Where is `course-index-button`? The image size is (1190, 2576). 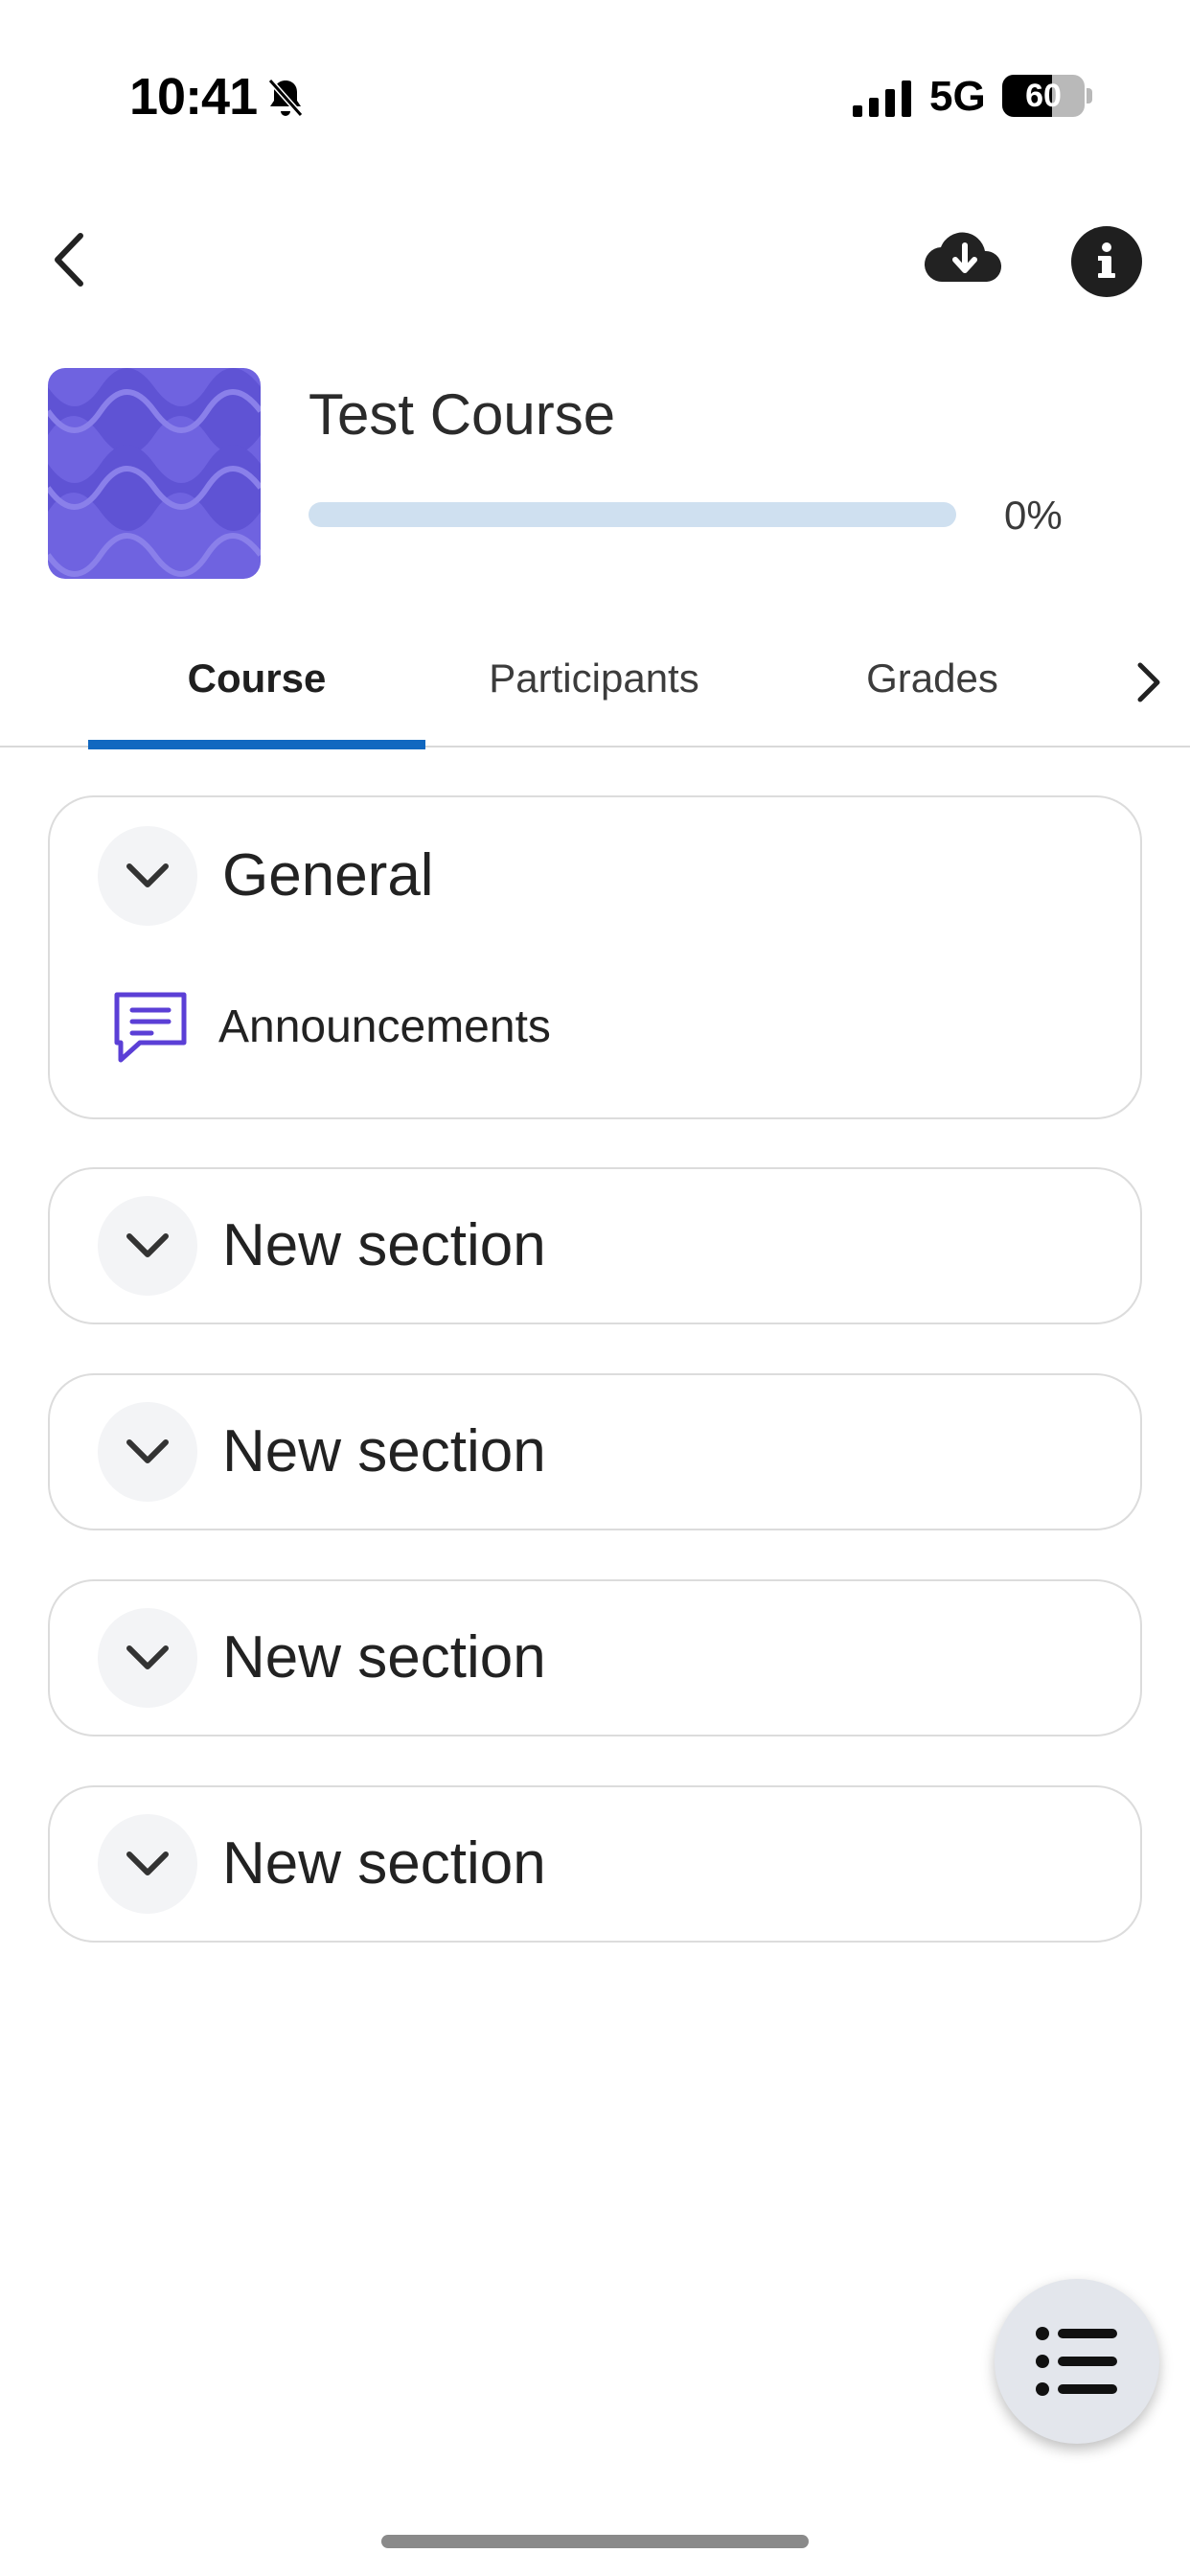
course-index-button is located at coordinates (1077, 2361).